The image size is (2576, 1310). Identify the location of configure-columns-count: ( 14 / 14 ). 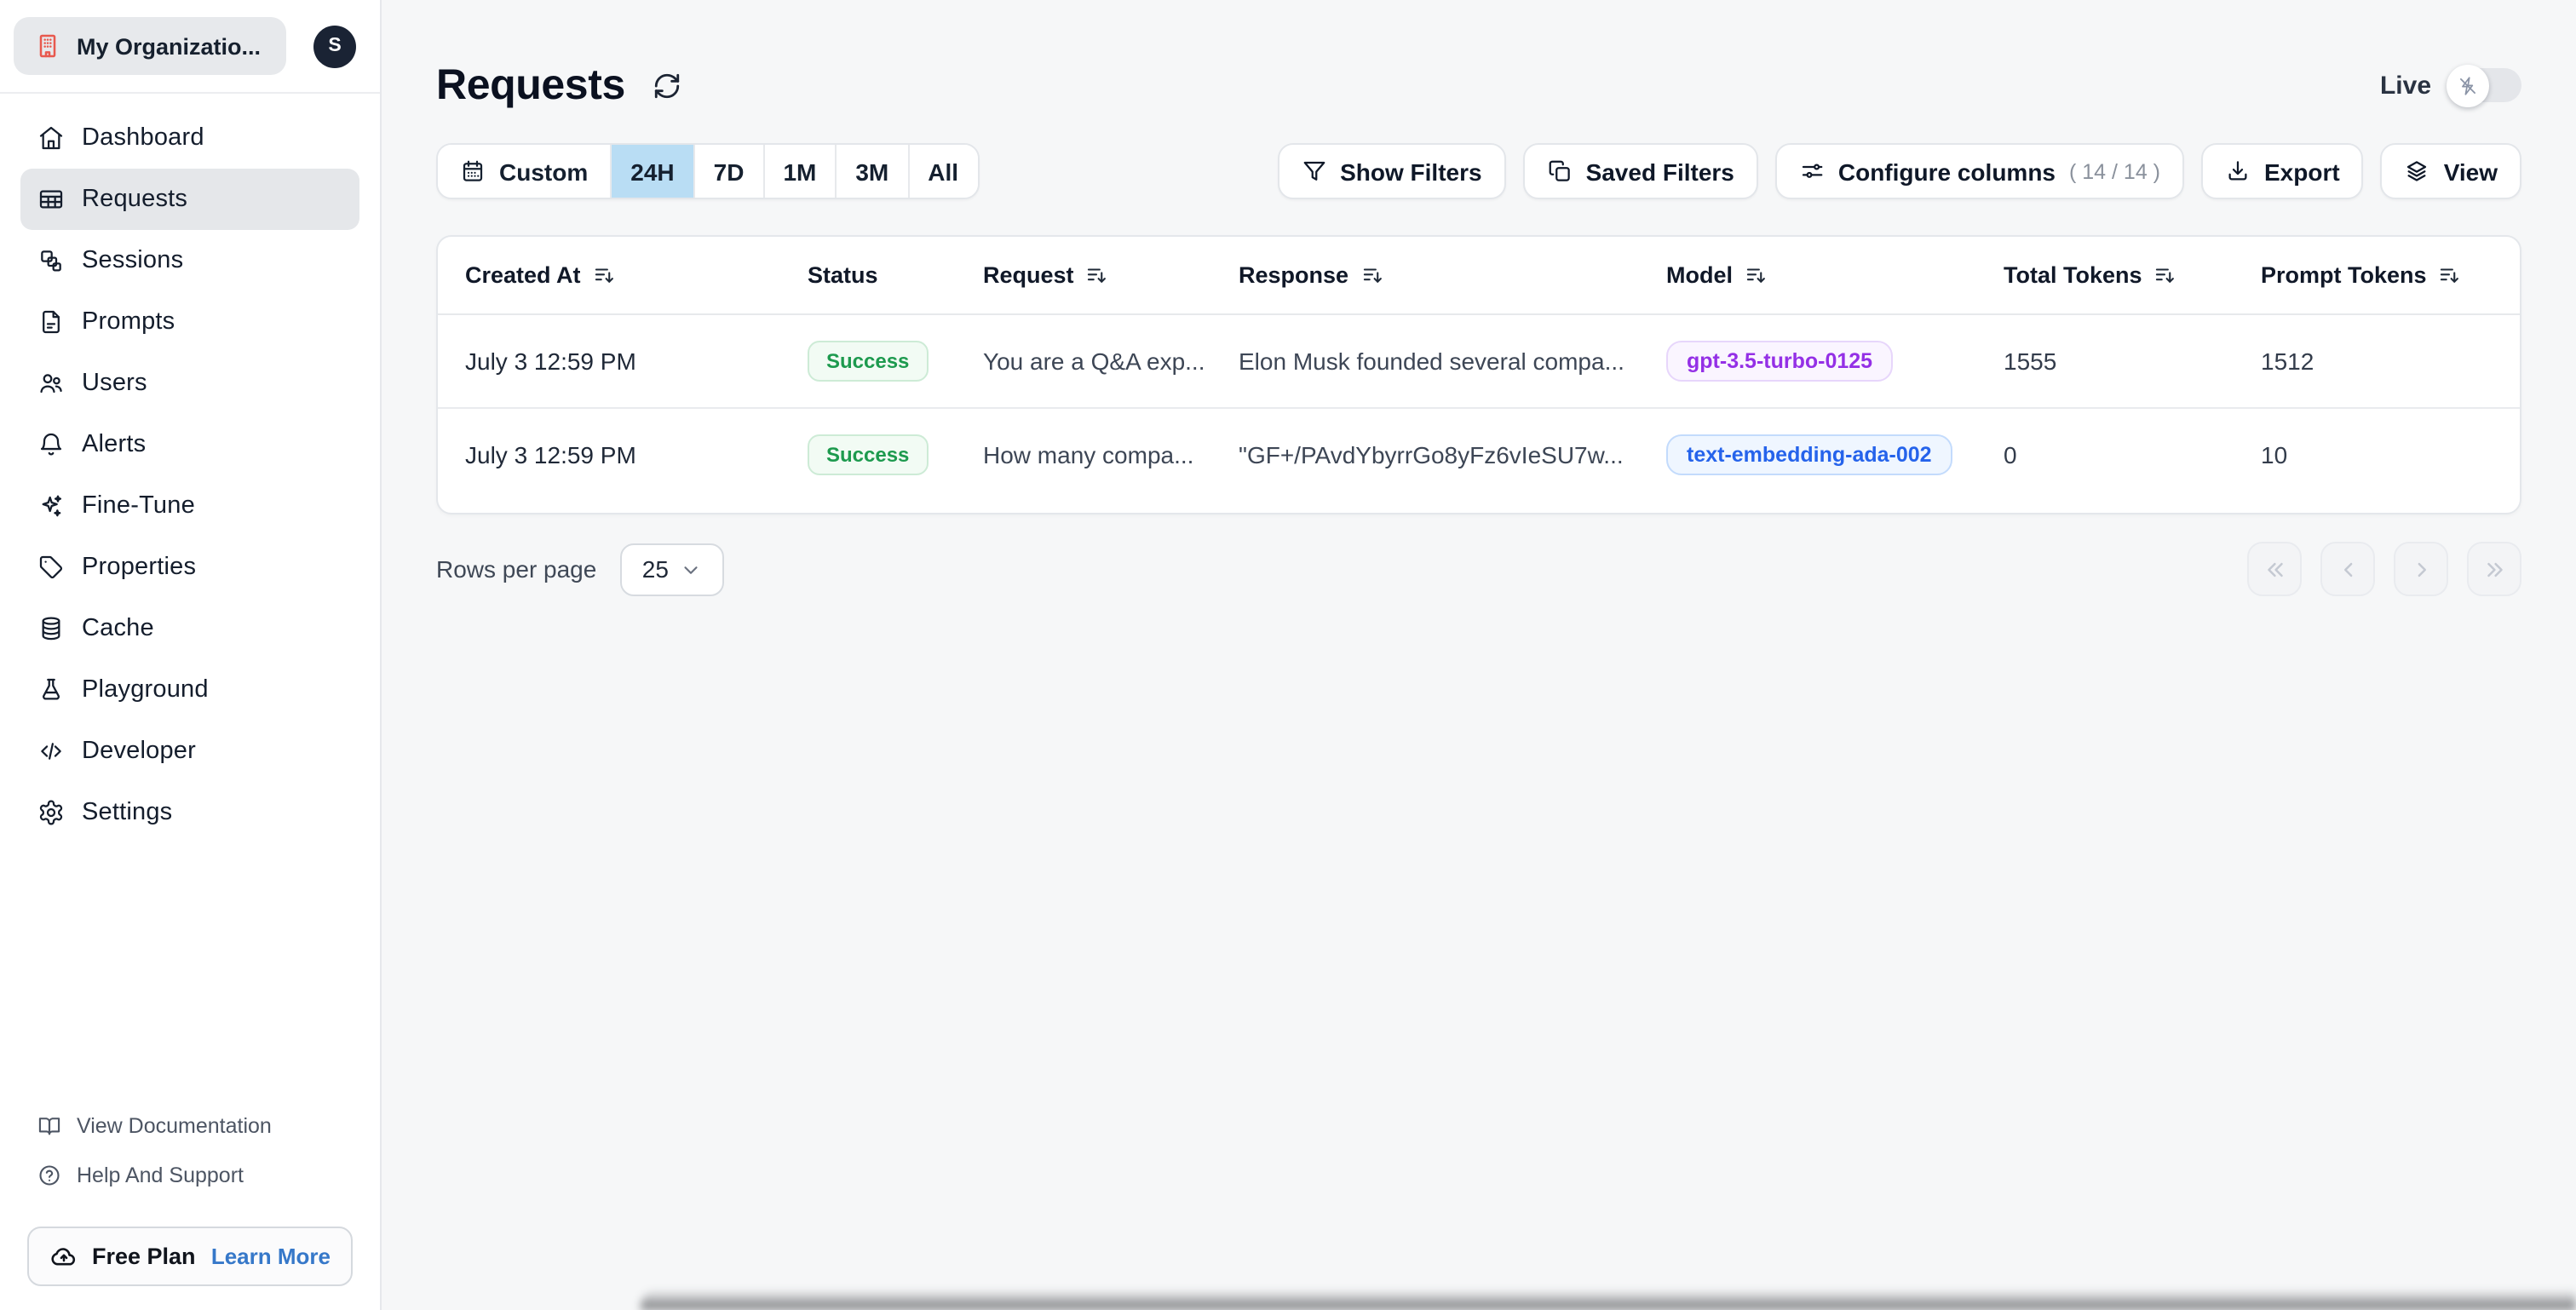
(2115, 171).